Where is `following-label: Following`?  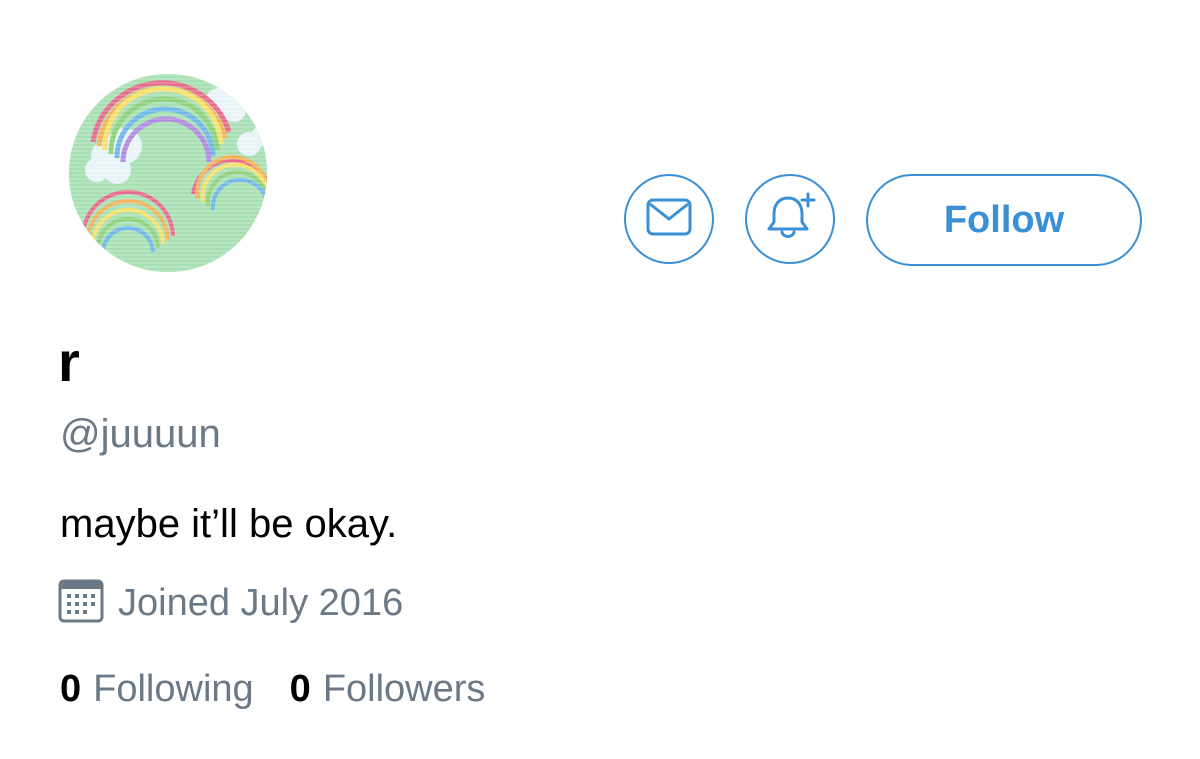 following-label: Following is located at coordinates (173, 689).